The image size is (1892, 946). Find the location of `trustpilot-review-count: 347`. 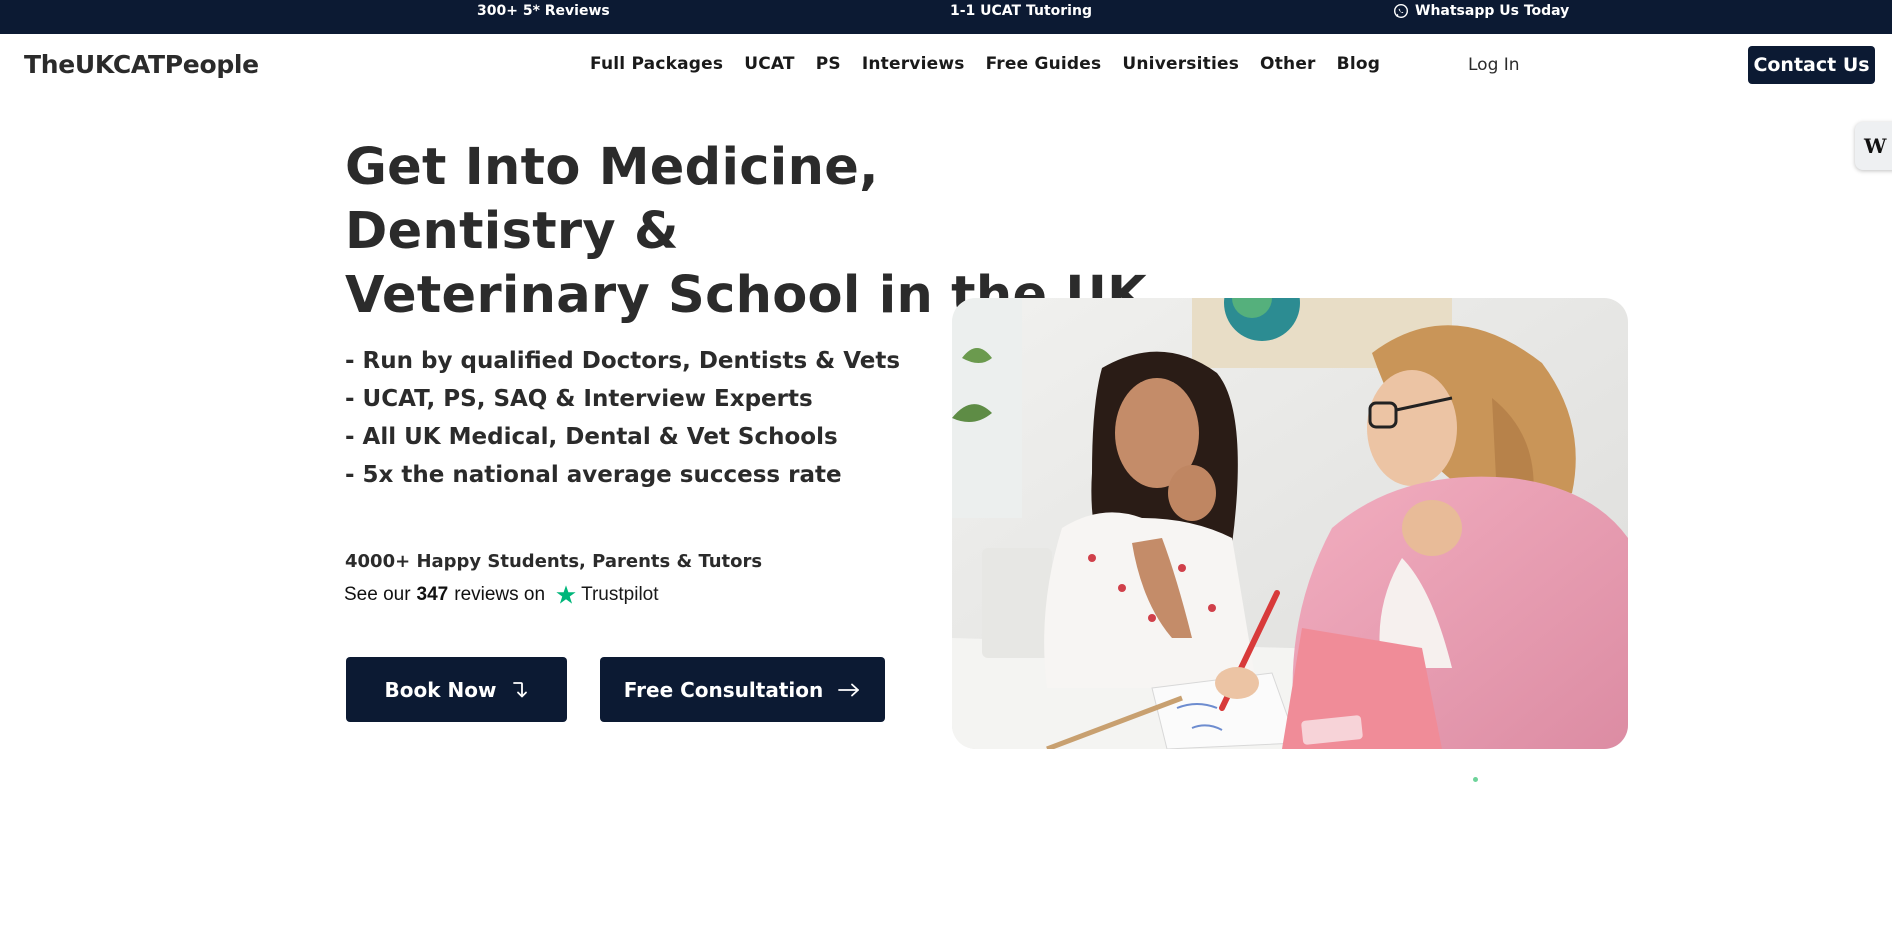

trustpilot-review-count: 347 is located at coordinates (432, 594).